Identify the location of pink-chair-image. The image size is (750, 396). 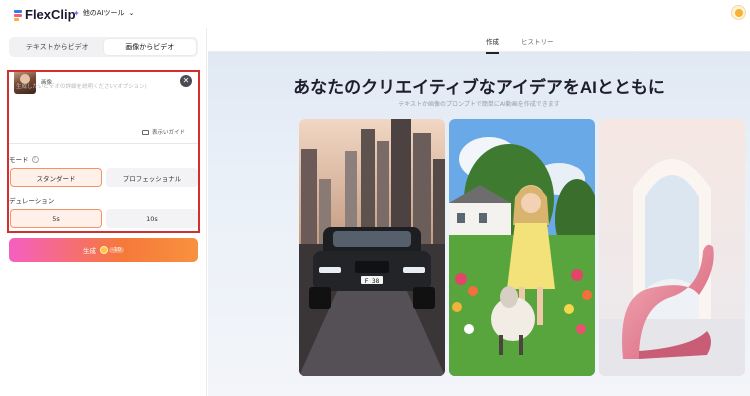
(672, 247).